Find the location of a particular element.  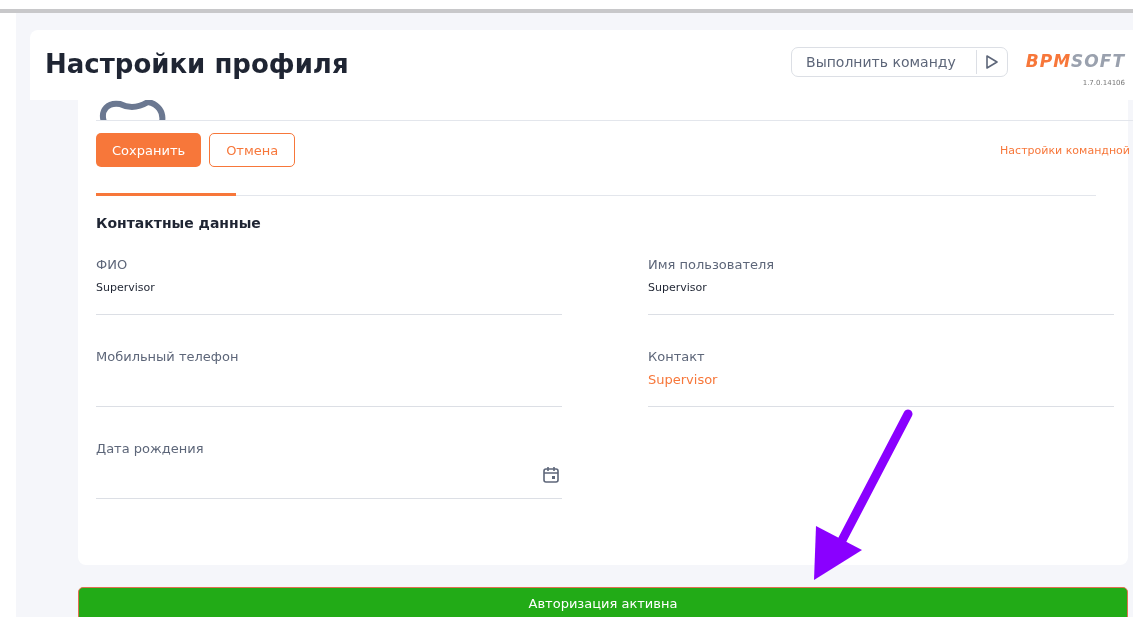

avatar-icon is located at coordinates (133, 110).